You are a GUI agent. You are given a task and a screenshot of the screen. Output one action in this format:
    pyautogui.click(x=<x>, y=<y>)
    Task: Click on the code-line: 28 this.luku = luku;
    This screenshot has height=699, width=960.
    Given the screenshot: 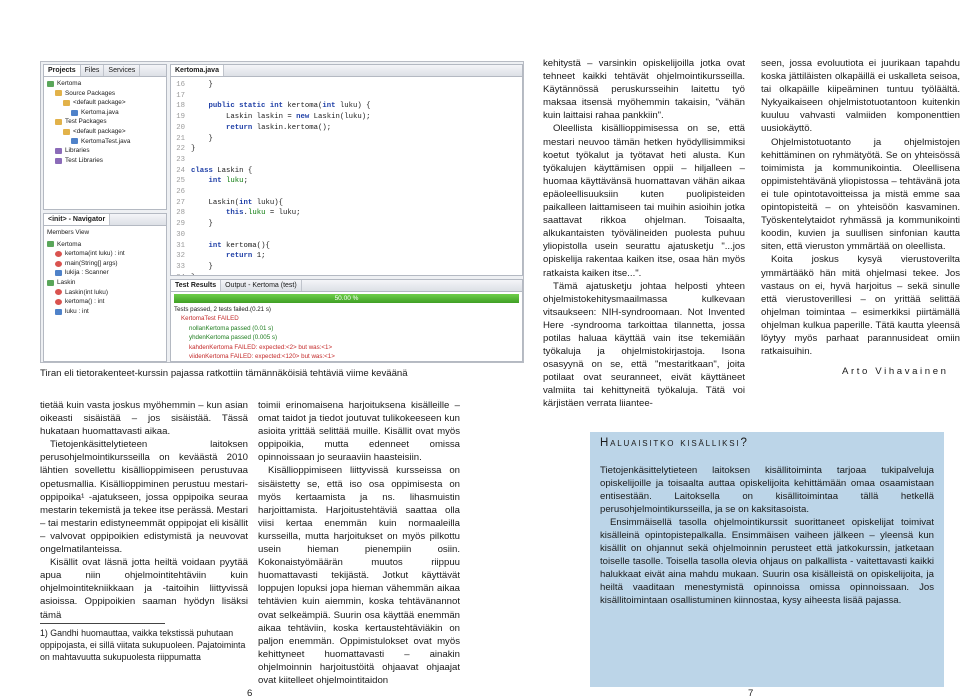 What is the action you would take?
    pyautogui.click(x=346, y=213)
    